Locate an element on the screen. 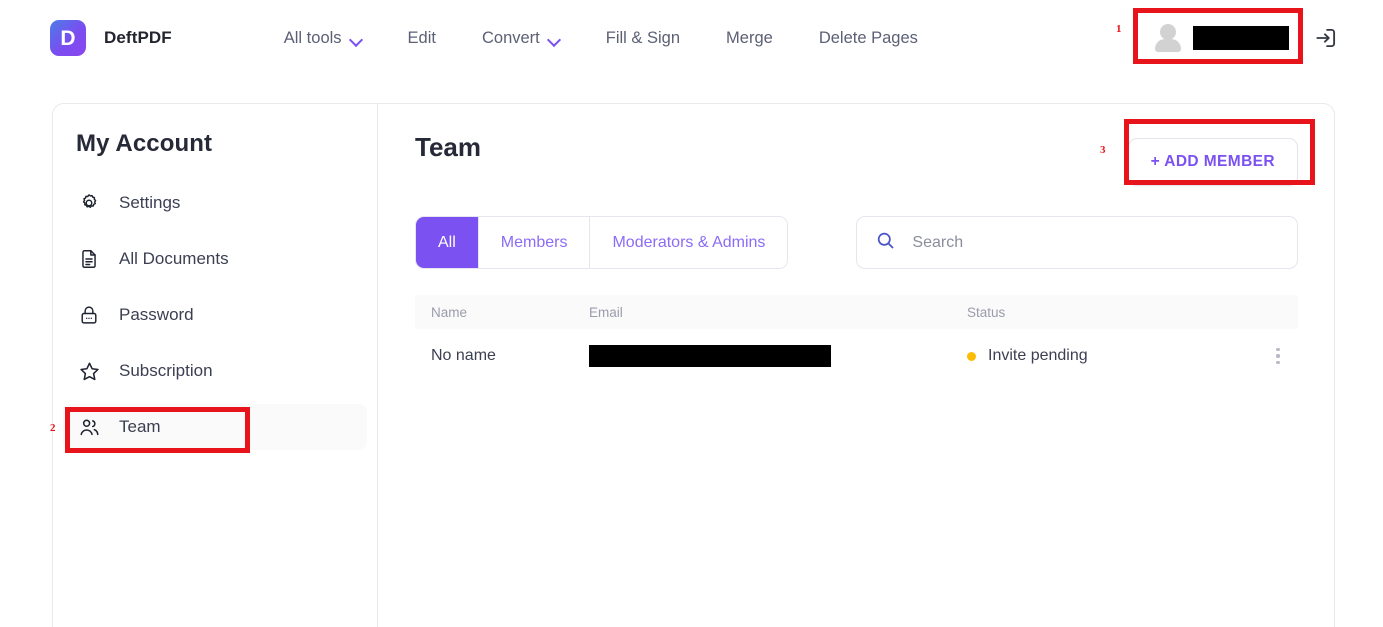 This screenshot has width=1383, height=627. sidebar-item-label: Password is located at coordinates (156, 314).